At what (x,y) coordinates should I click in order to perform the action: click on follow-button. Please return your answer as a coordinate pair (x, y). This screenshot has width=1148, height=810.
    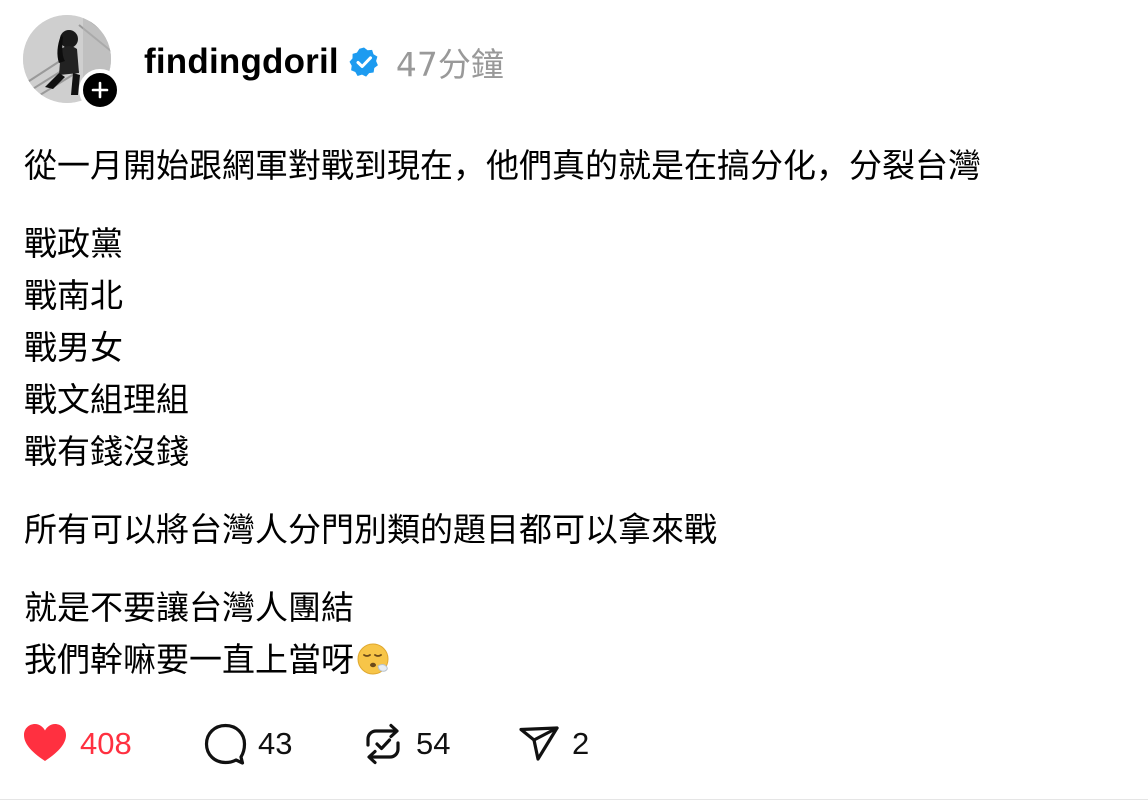
    Looking at the image, I should click on (100, 90).